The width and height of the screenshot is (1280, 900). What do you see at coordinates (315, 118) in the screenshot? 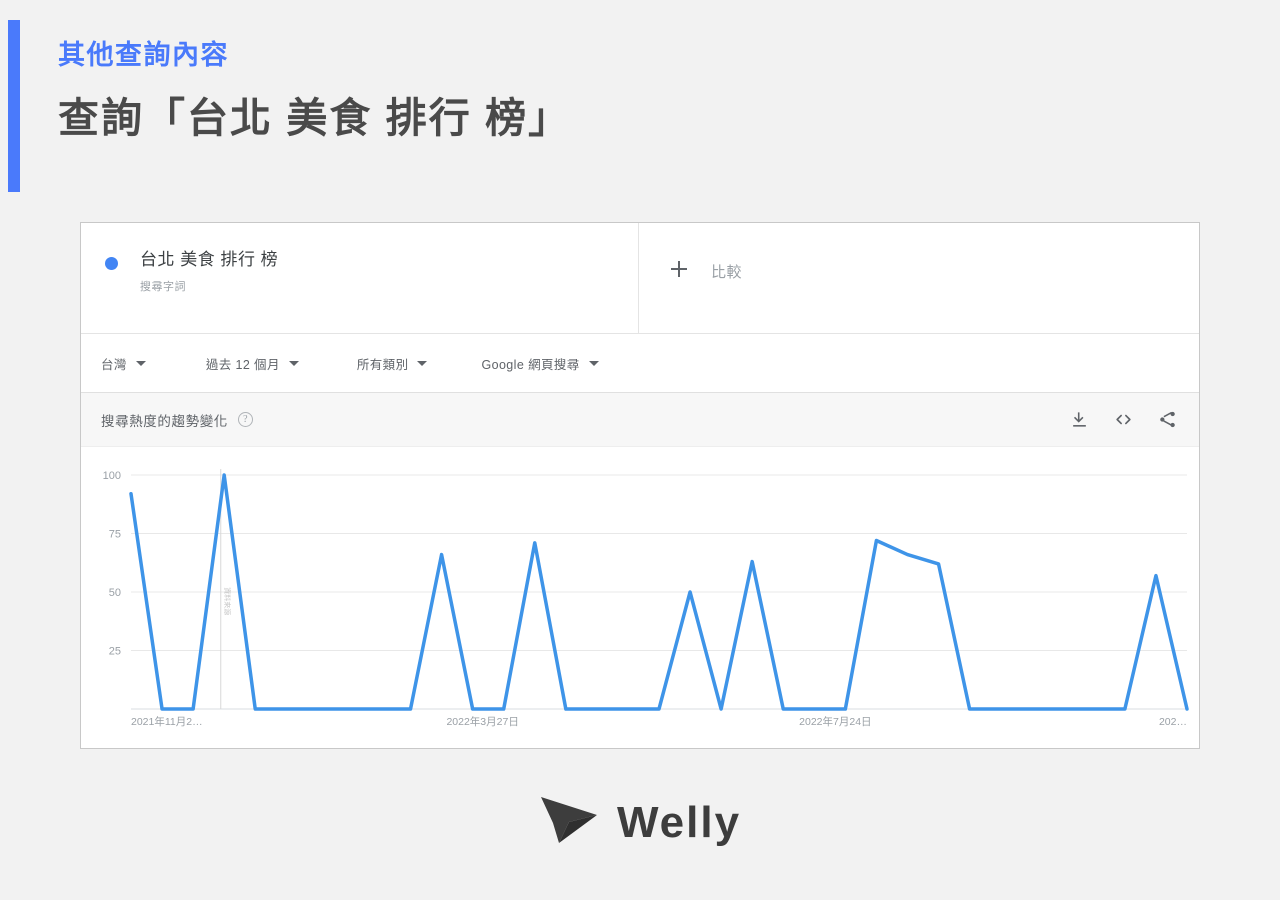
I see `page-title: 查詢「台北 美食 排行 榜」` at bounding box center [315, 118].